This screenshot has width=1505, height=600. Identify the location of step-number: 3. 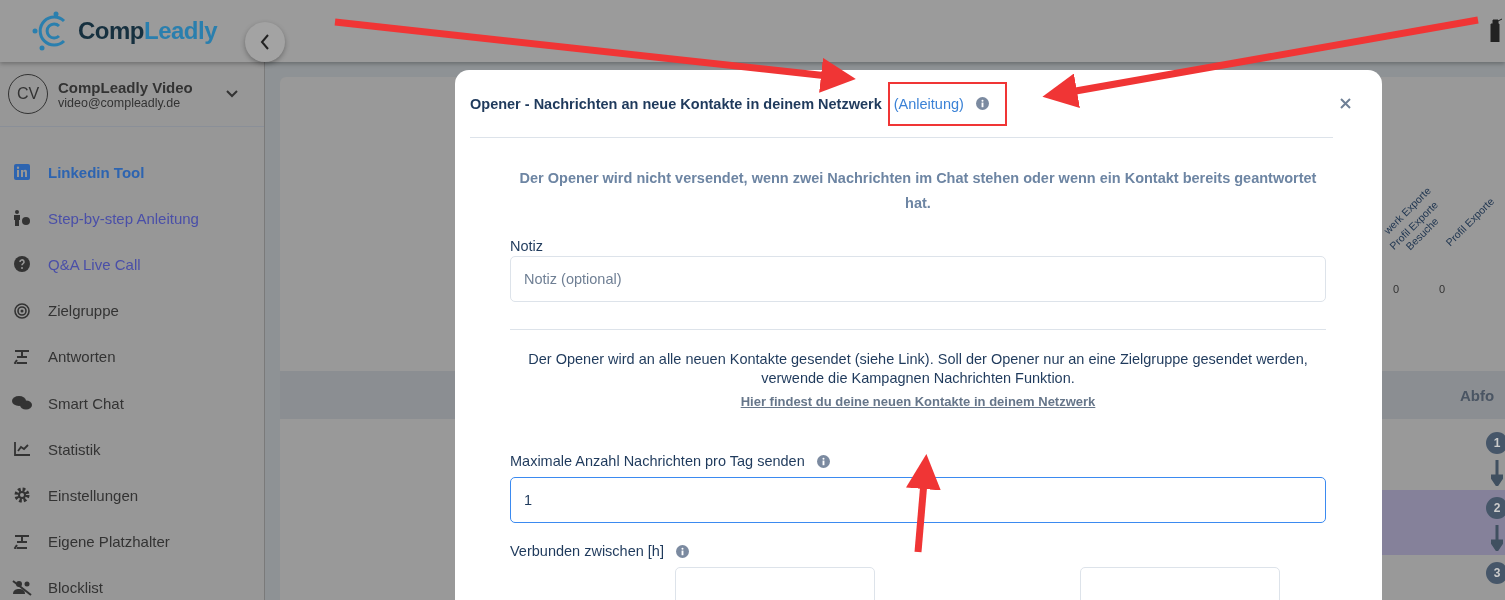
(1495, 573).